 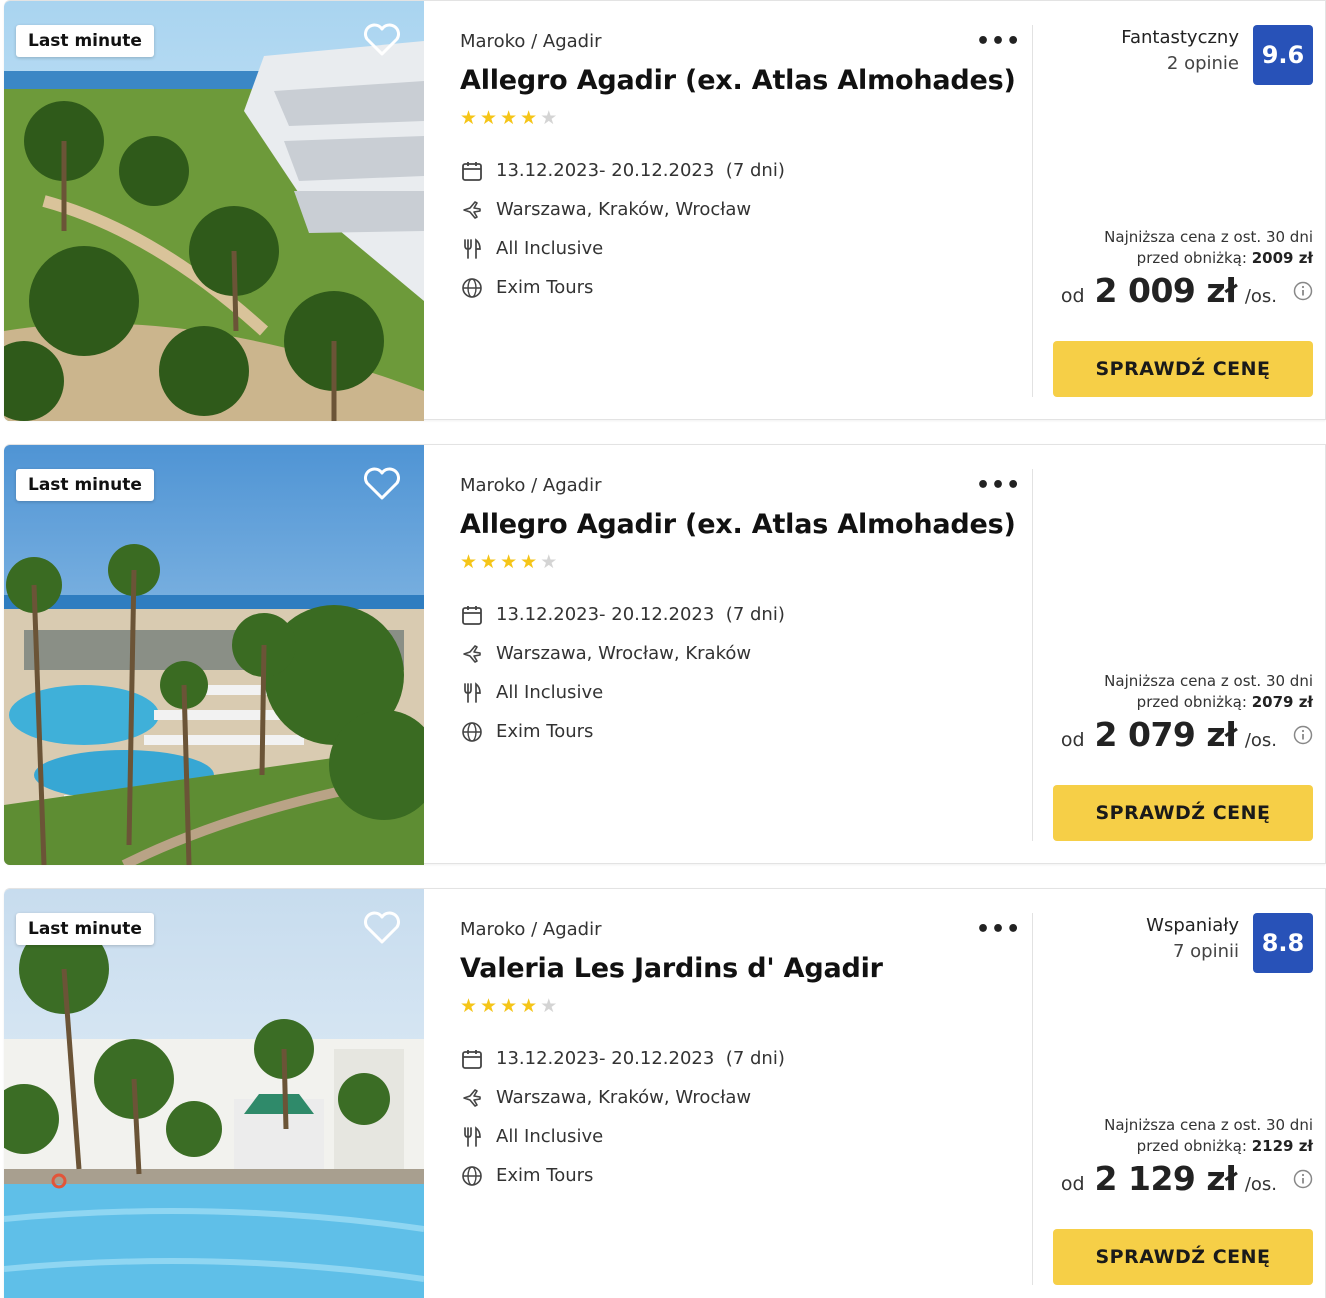 I want to click on price: od 2 009 zł /os., so click(x=1187, y=290).